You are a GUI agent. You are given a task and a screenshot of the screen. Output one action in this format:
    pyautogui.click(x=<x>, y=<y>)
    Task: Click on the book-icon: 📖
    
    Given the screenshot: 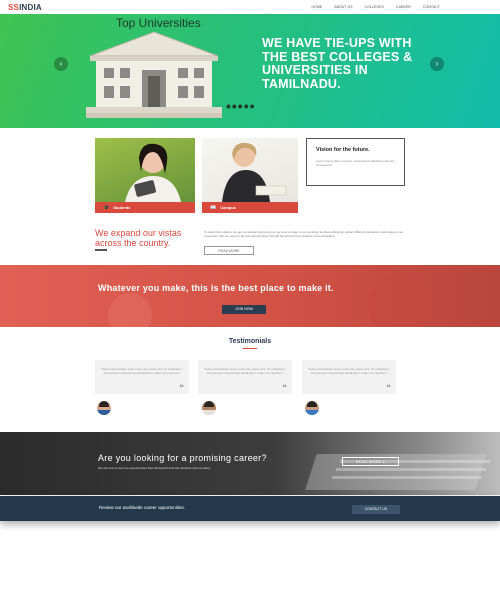 What is the action you would take?
    pyautogui.click(x=213, y=207)
    